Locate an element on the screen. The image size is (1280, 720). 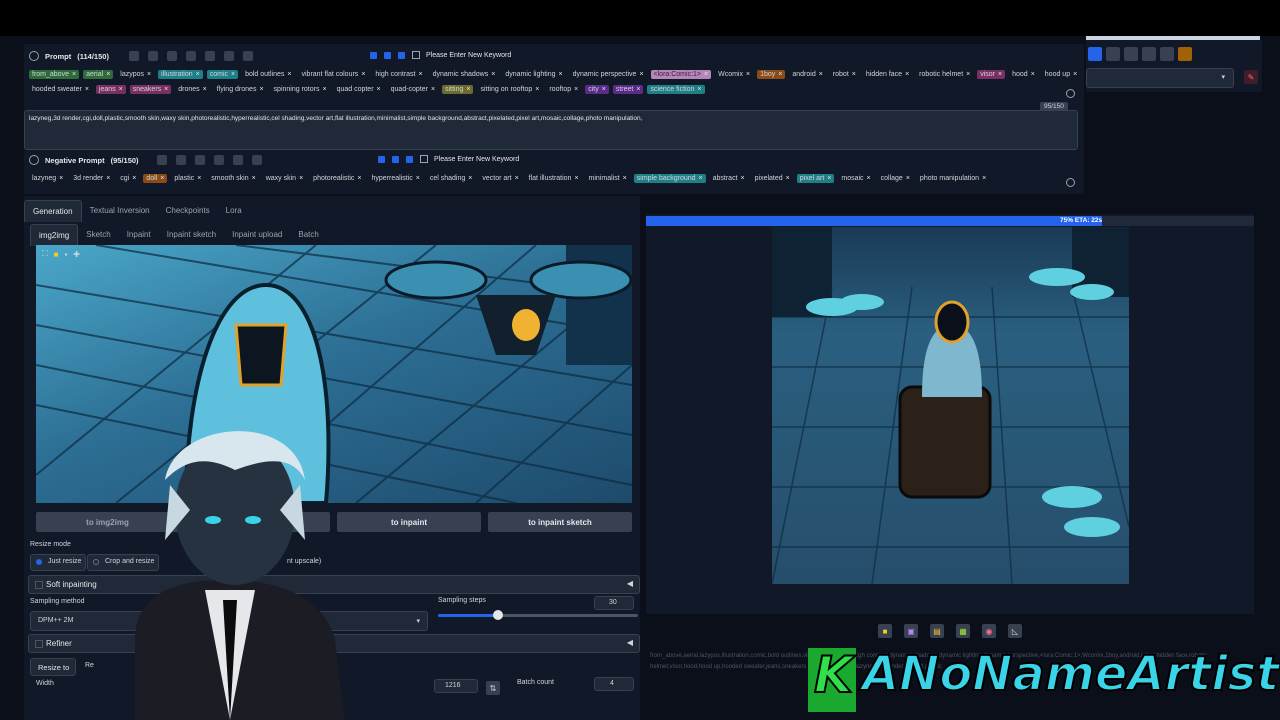
trash-icon is located at coordinates (256, 160).